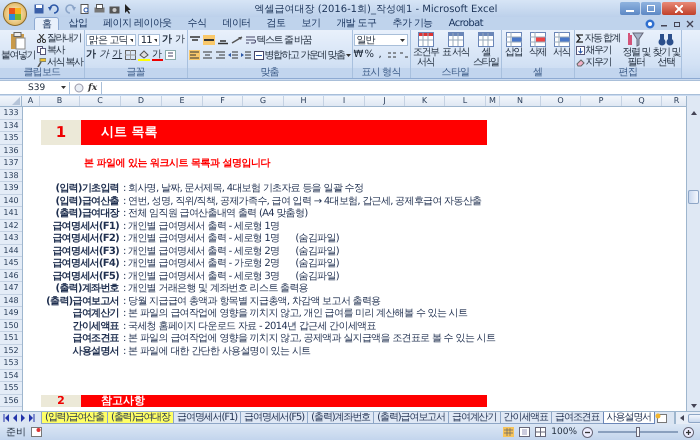 Image resolution: width=700 pixels, height=440 pixels. Describe the element at coordinates (144, 55) in the screenshot. I see `fill-color-icon` at that location.